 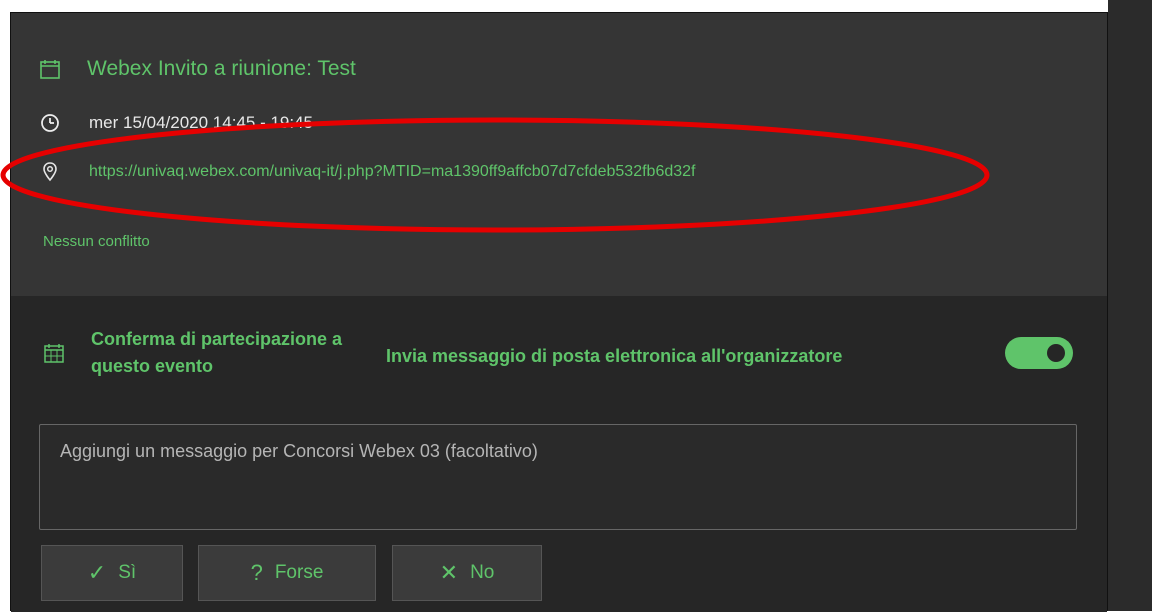 I want to click on email-organizer-toggle, so click(x=1039, y=353).